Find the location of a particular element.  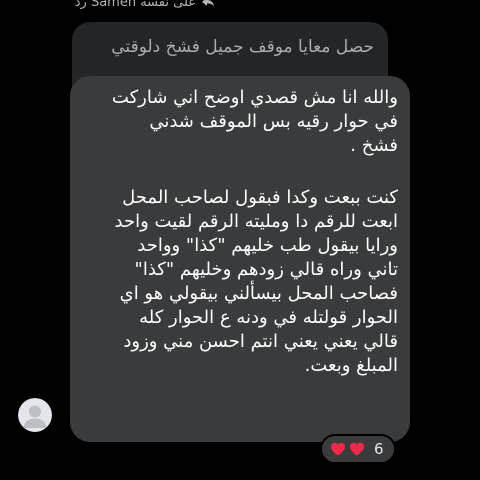

message-line: في حوار رقيه بس الموقف شدني is located at coordinates (273, 121).